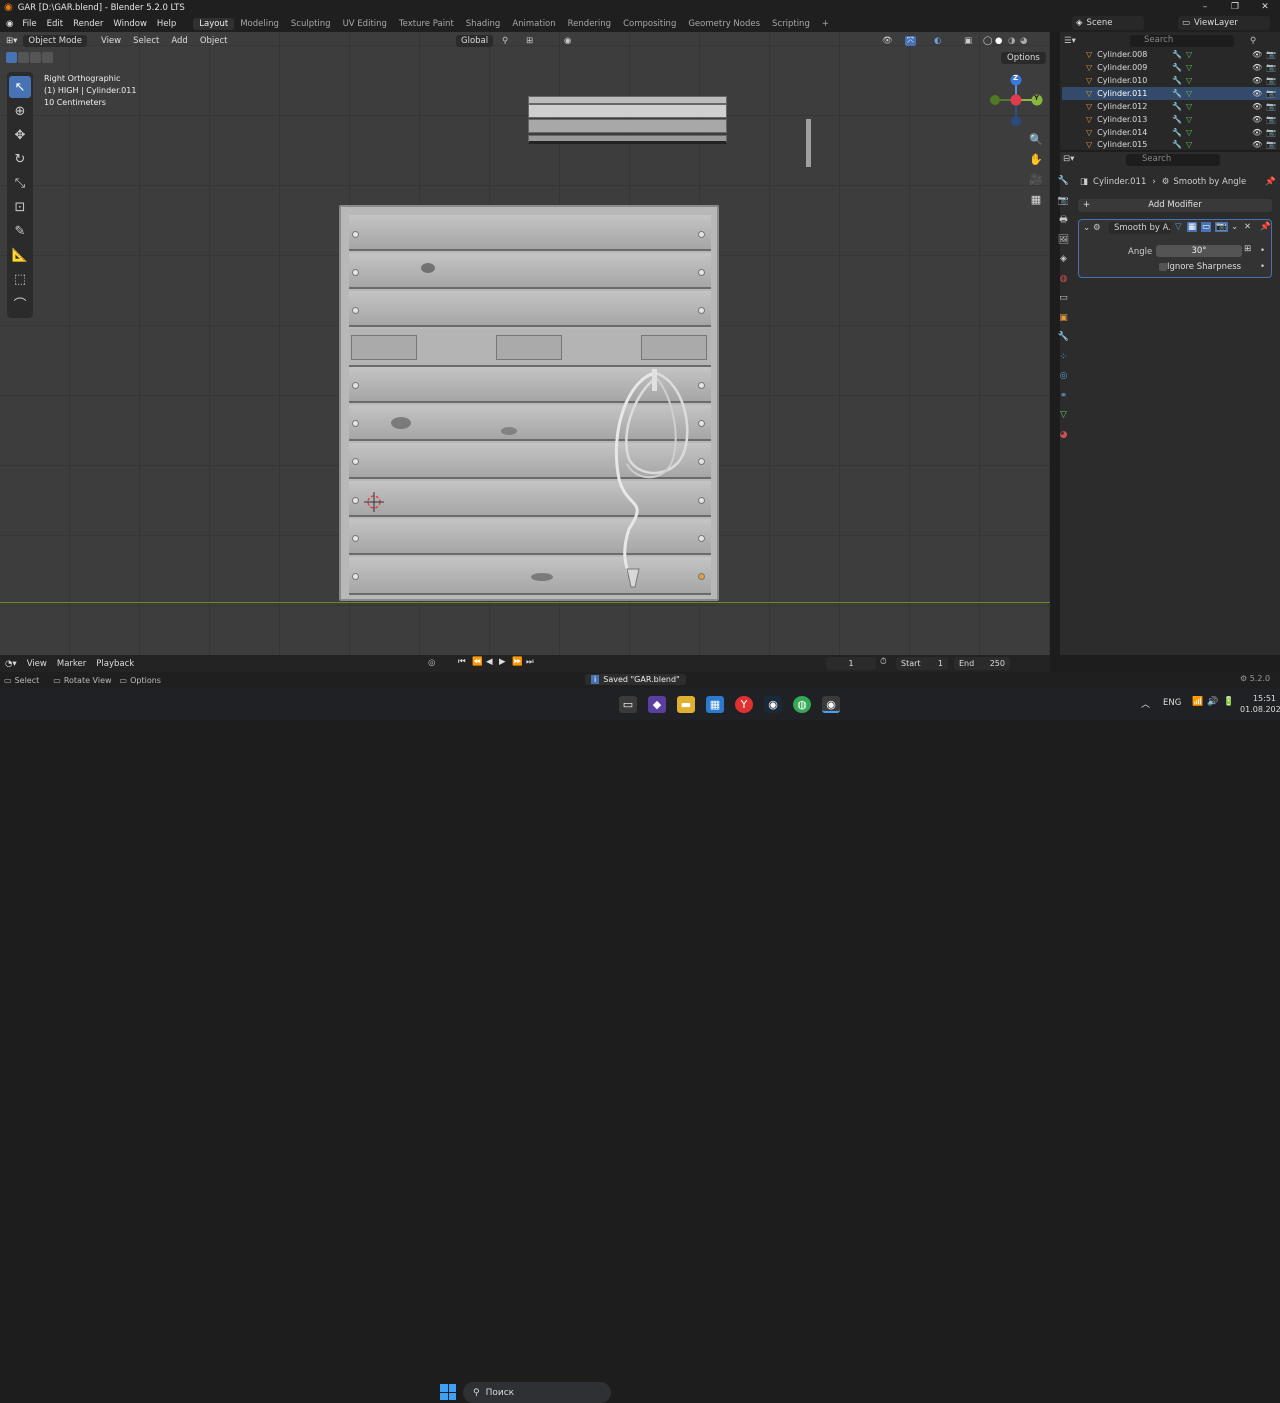 The width and height of the screenshot is (1280, 1403). Describe the element at coordinates (1270, 182) in the screenshot. I see `pin-icon: 📌` at that location.